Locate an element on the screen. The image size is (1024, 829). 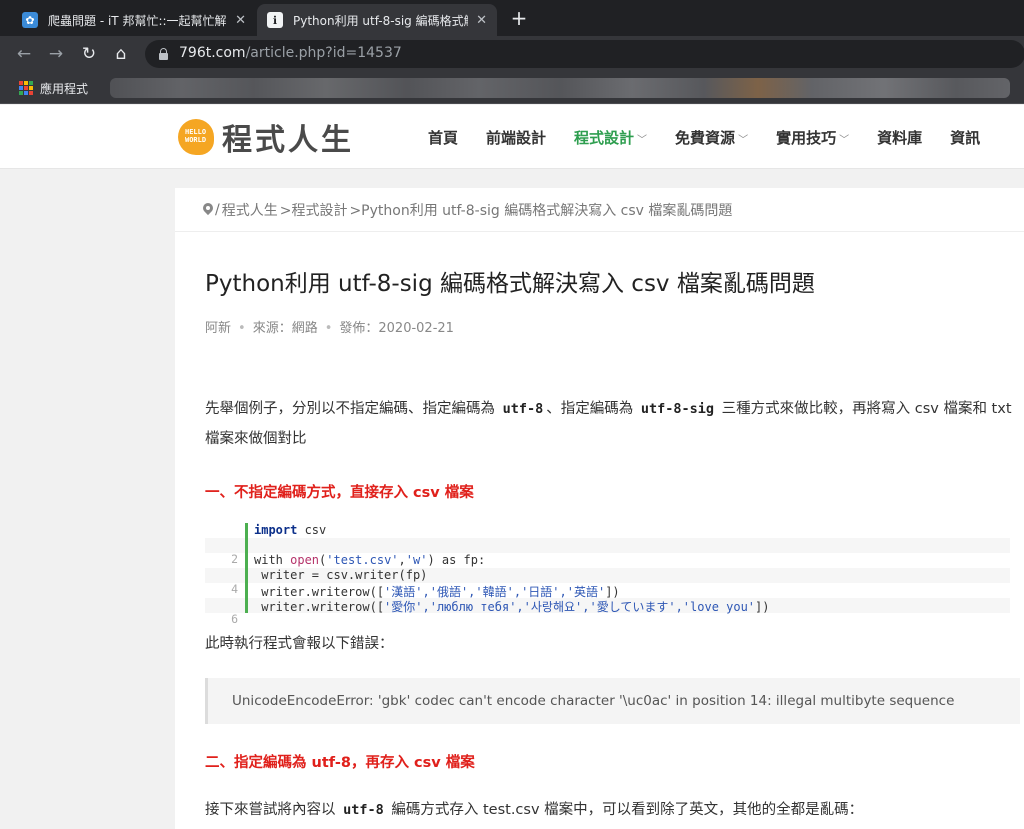
nav-item-database: 資料庫 is located at coordinates (899, 137).